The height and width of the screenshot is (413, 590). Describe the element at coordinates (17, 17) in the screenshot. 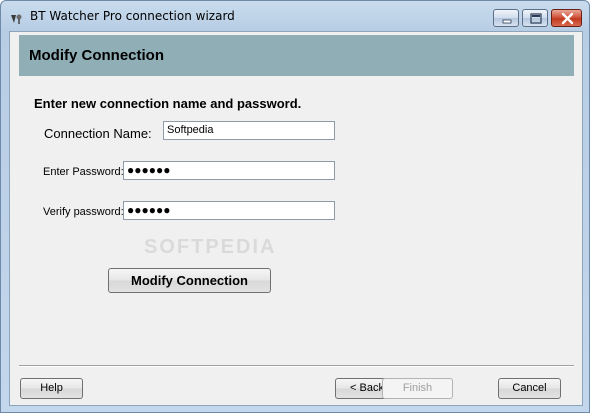

I see `app-icon` at that location.